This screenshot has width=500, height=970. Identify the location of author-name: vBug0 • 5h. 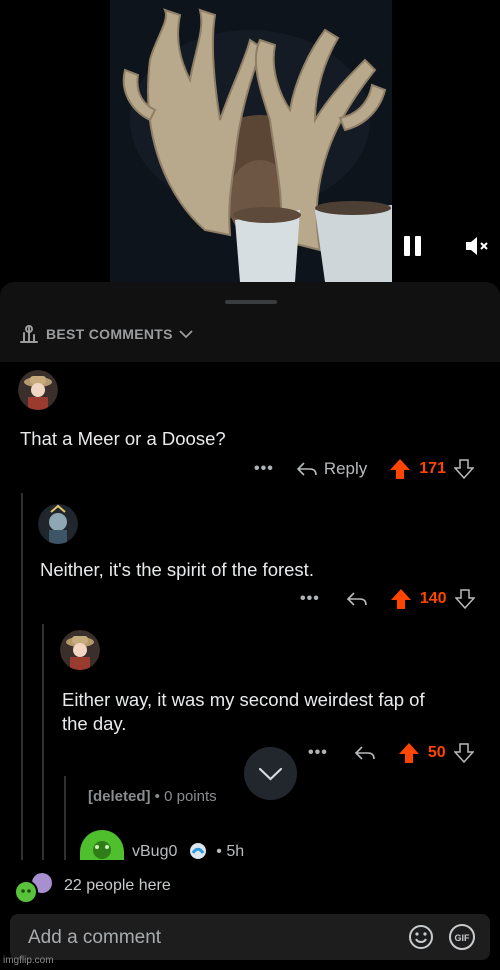
(188, 851).